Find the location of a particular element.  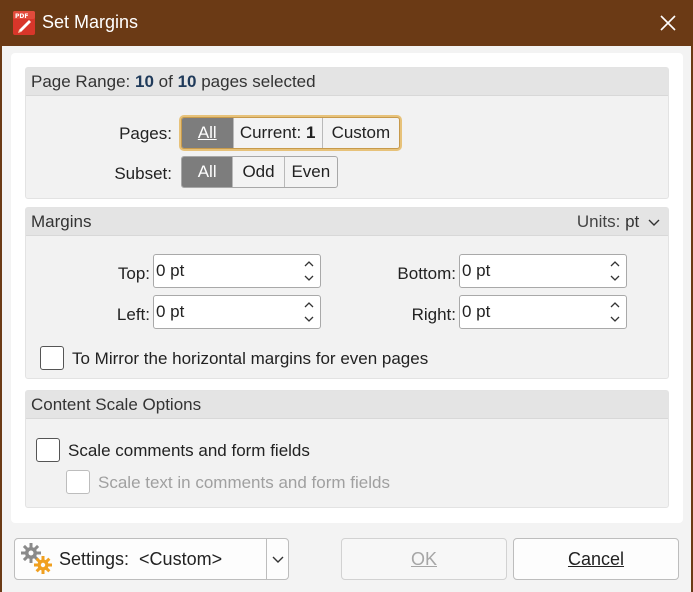

right-margin-input is located at coordinates (532, 312).